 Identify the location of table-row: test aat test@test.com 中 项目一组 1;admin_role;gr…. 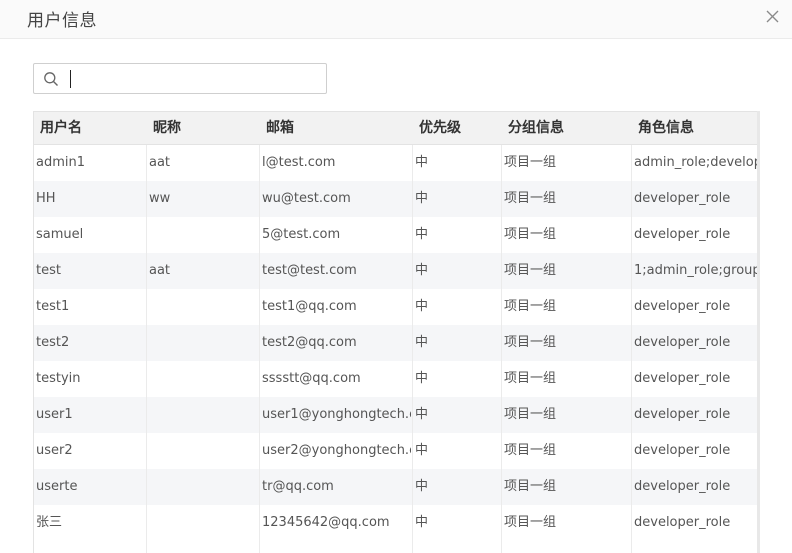
(396, 271).